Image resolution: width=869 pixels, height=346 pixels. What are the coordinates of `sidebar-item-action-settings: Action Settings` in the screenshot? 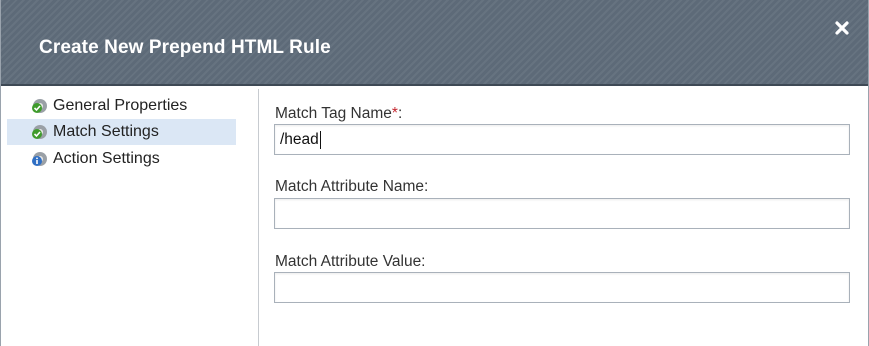 It's located at (121, 159).